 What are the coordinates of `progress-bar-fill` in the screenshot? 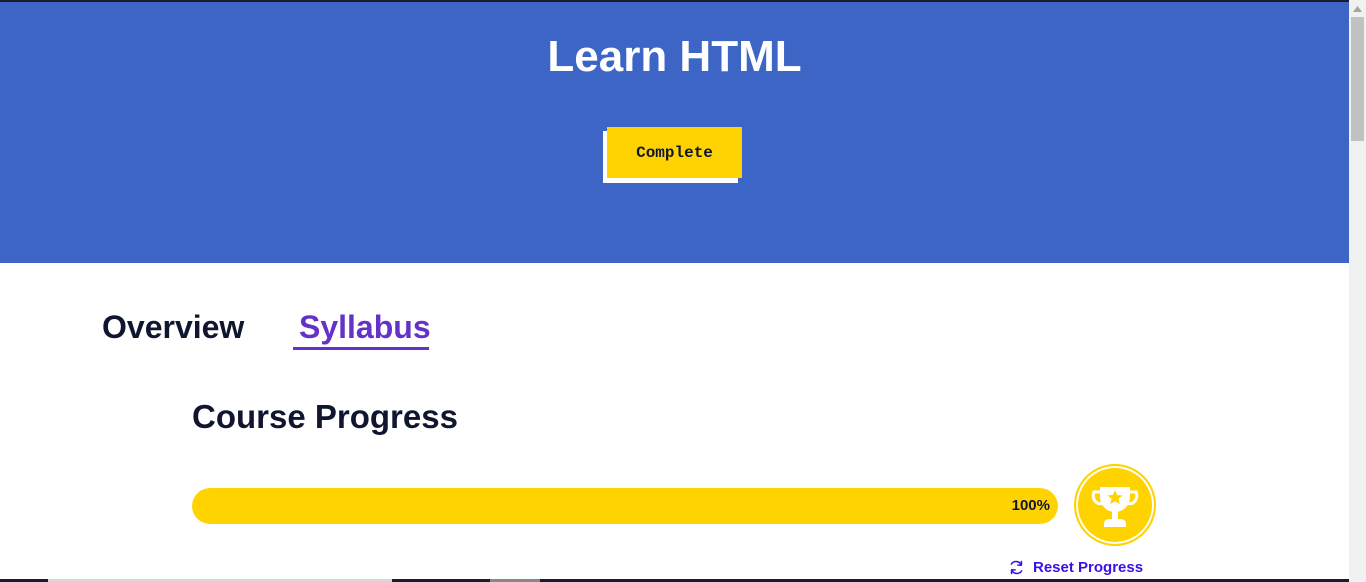 It's located at (625, 506).